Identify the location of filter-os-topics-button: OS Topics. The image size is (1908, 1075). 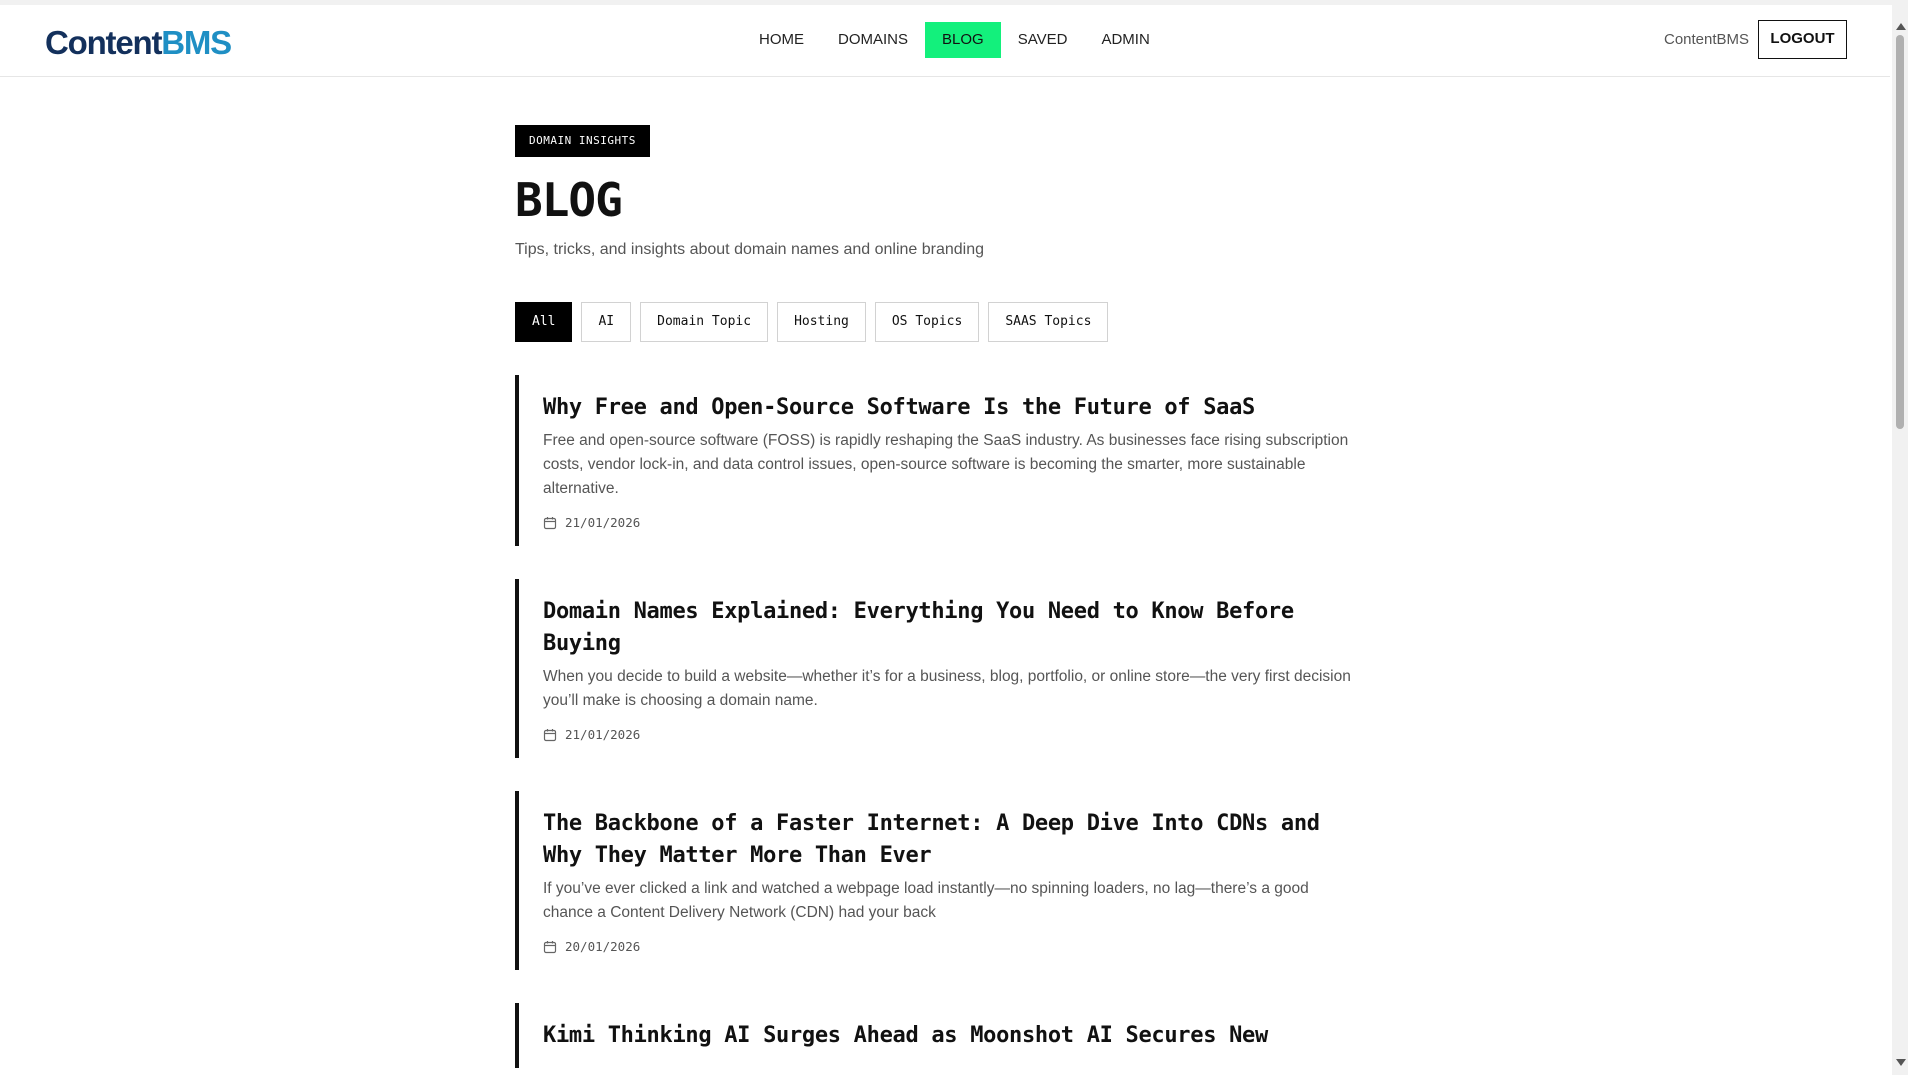
(927, 322).